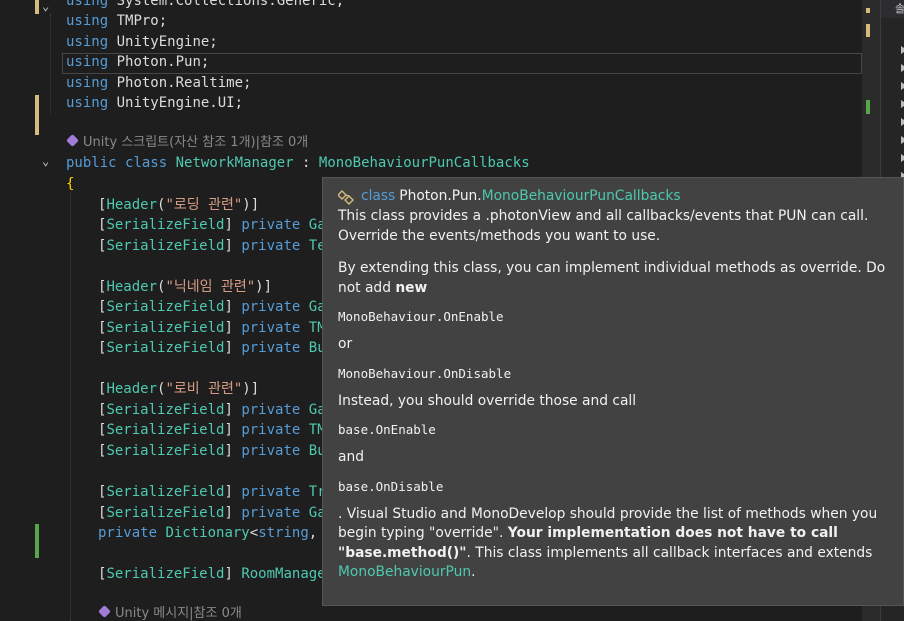 This screenshot has width=904, height=621. I want to click on code-line-field: [SerializeField] private Tran, so click(220, 492).